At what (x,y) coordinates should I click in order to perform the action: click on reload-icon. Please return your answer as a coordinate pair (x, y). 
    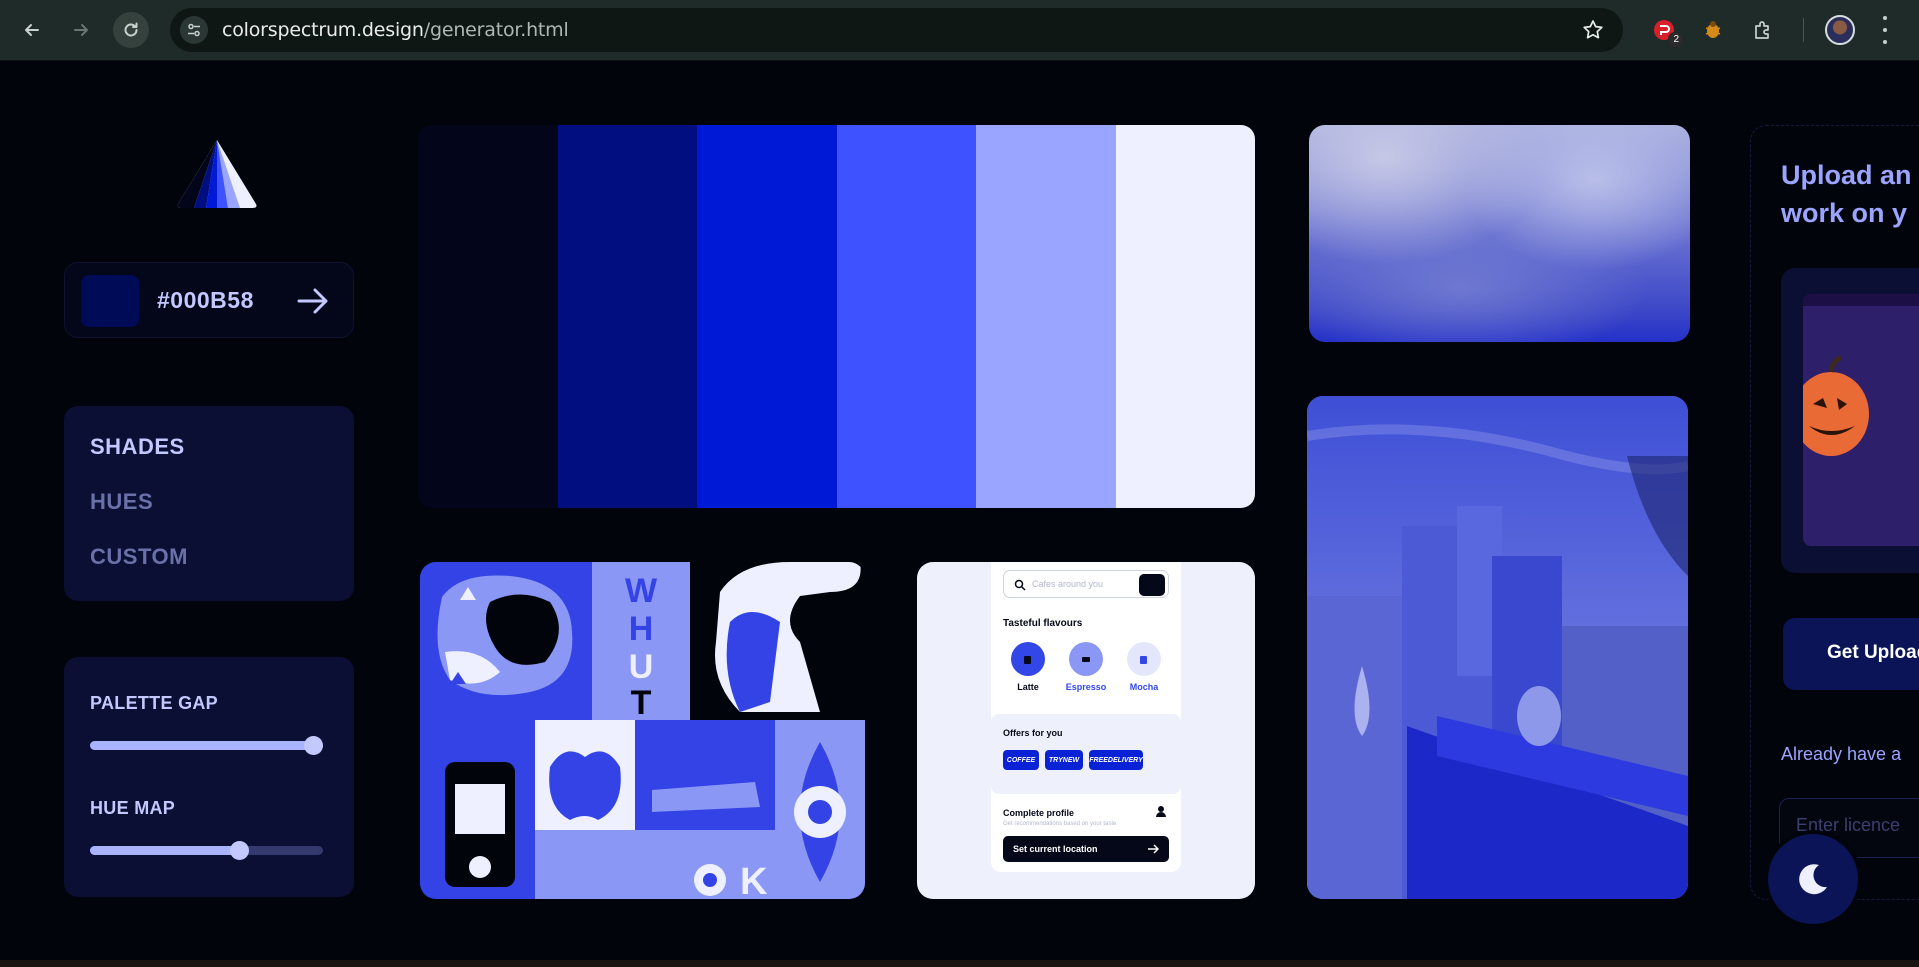
    Looking at the image, I should click on (131, 29).